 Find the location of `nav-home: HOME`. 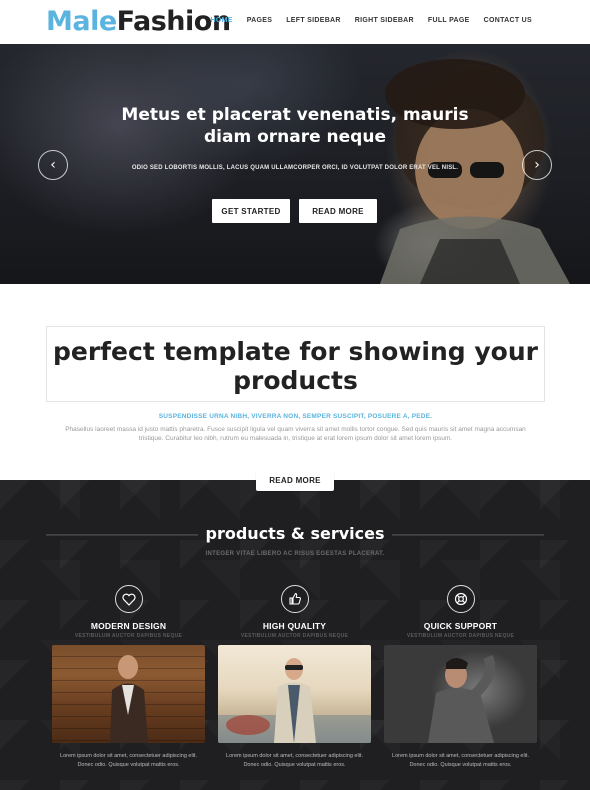

nav-home: HOME is located at coordinates (222, 20).